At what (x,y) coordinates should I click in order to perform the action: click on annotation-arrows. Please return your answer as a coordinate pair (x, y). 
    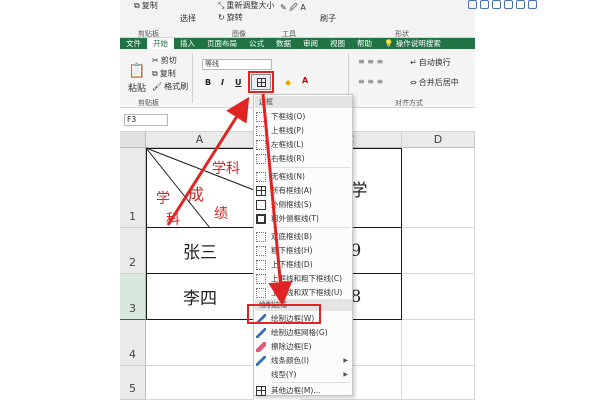
    Looking at the image, I should click on (229, 199).